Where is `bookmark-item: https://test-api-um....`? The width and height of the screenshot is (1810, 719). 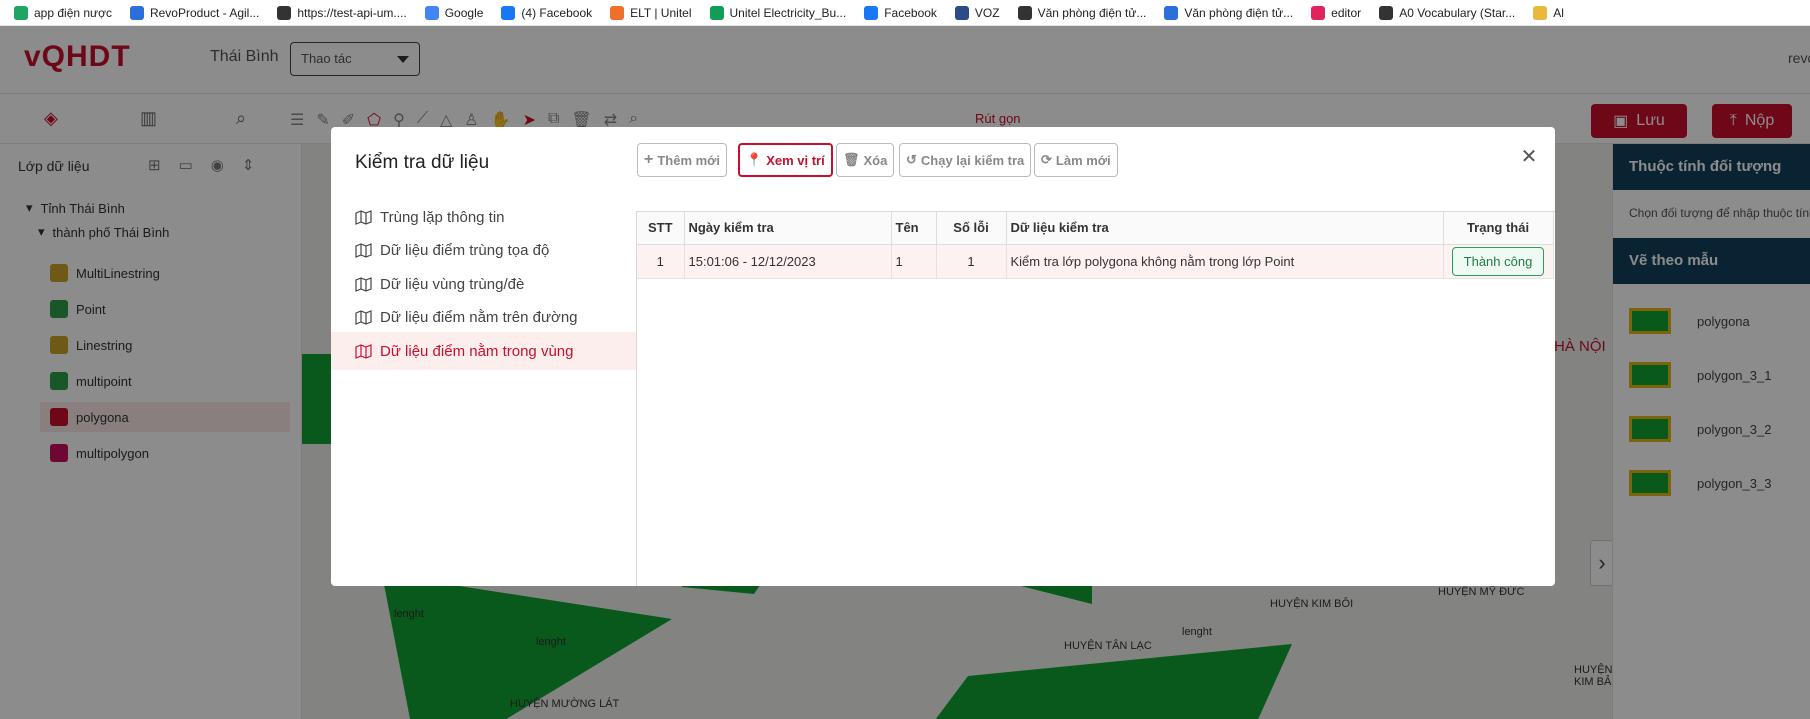 bookmark-item: https://test-api-um.... is located at coordinates (342, 12).